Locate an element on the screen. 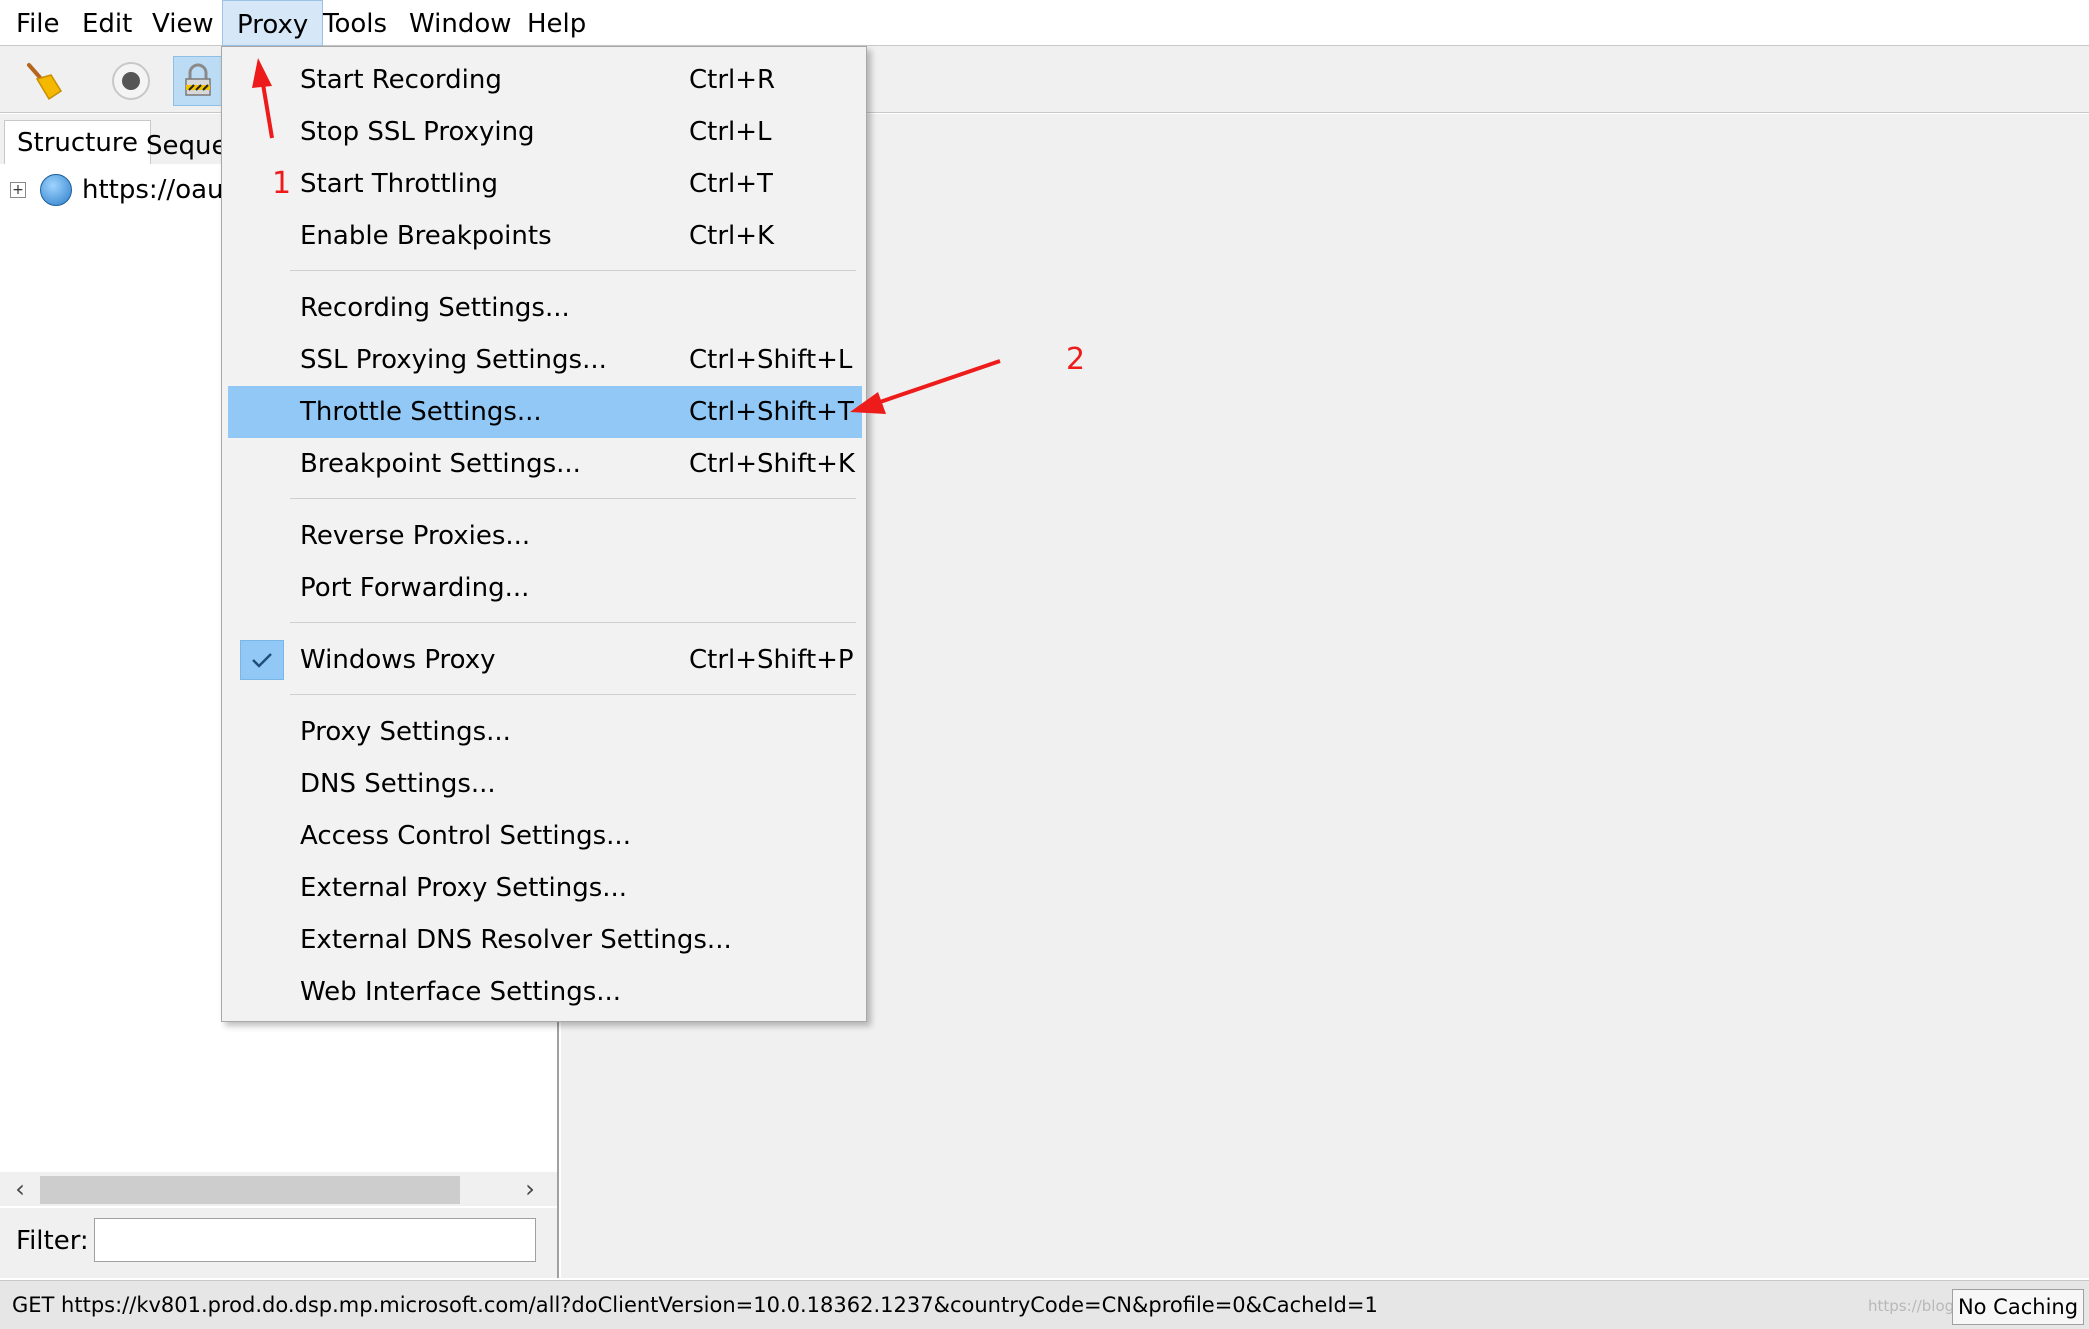 The image size is (2089, 1329). record-button is located at coordinates (131, 81).